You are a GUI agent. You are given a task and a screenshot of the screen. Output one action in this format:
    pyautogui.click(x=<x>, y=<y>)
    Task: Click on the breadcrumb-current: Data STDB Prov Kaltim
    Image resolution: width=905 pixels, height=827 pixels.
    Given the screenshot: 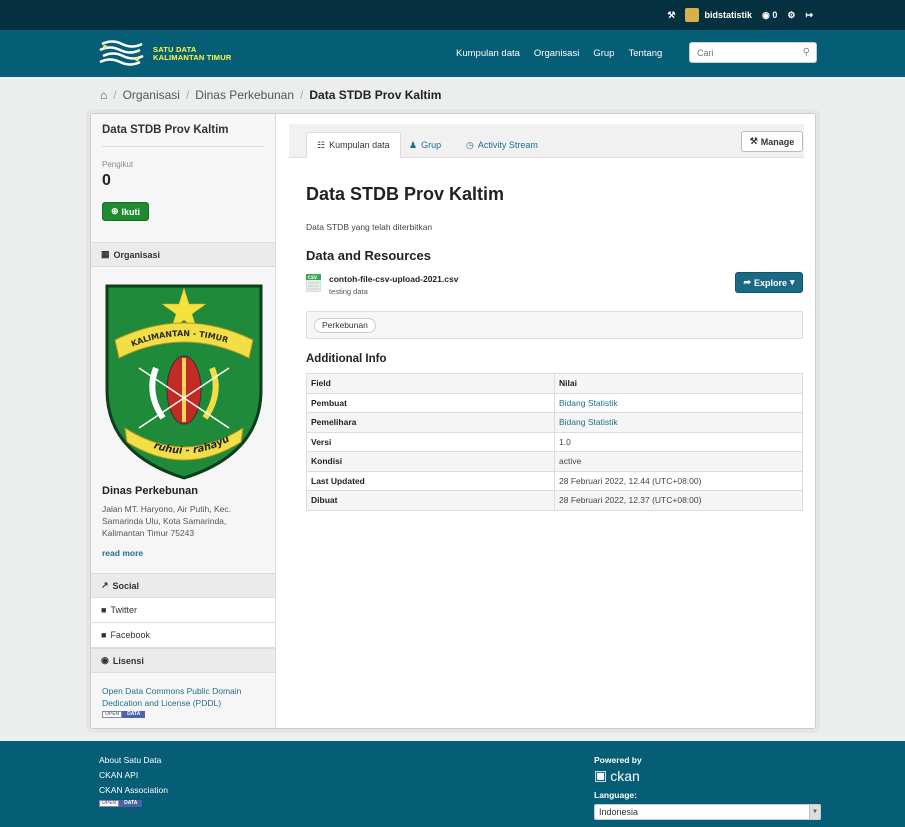 What is the action you would take?
    pyautogui.click(x=375, y=95)
    